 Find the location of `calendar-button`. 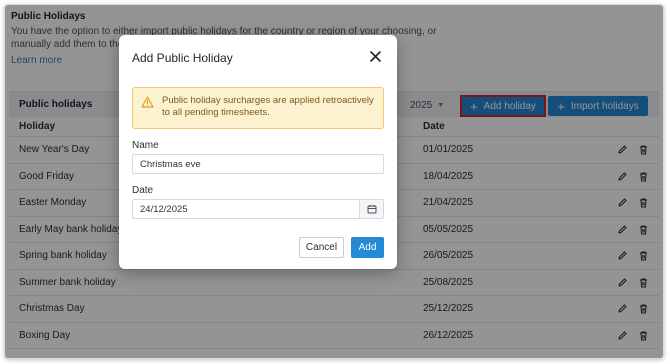

calendar-button is located at coordinates (371, 209).